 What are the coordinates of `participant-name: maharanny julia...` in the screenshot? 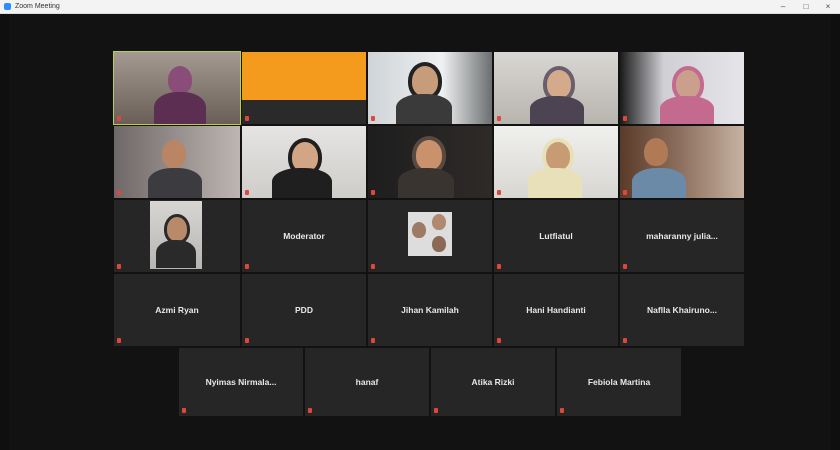 It's located at (682, 236).